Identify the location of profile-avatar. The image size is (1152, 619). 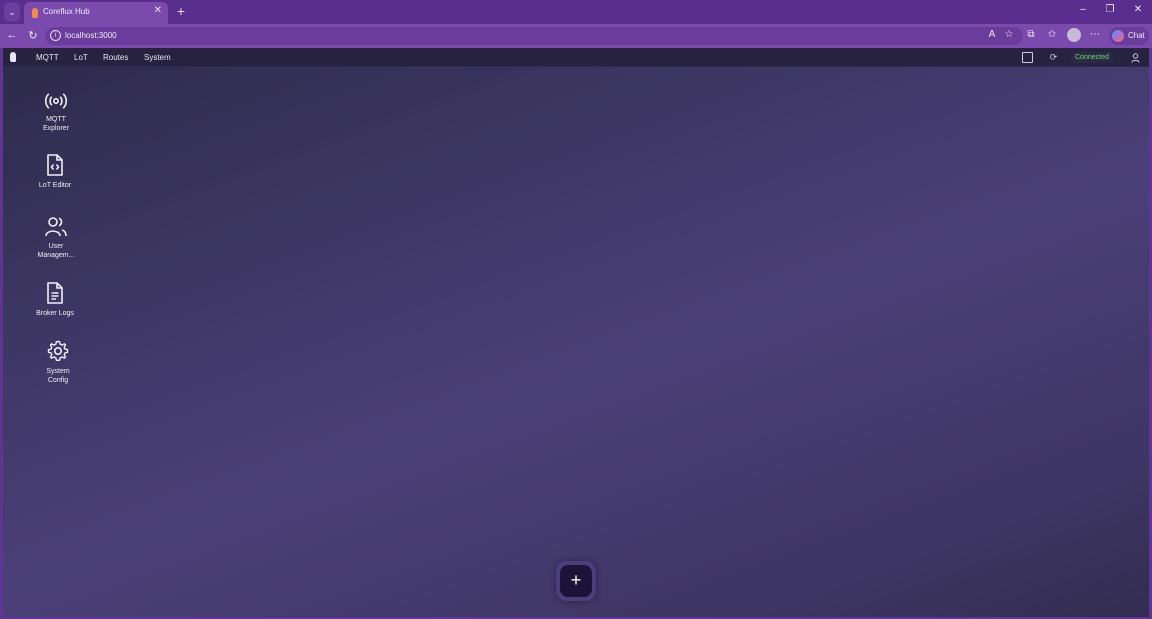
(1074, 35).